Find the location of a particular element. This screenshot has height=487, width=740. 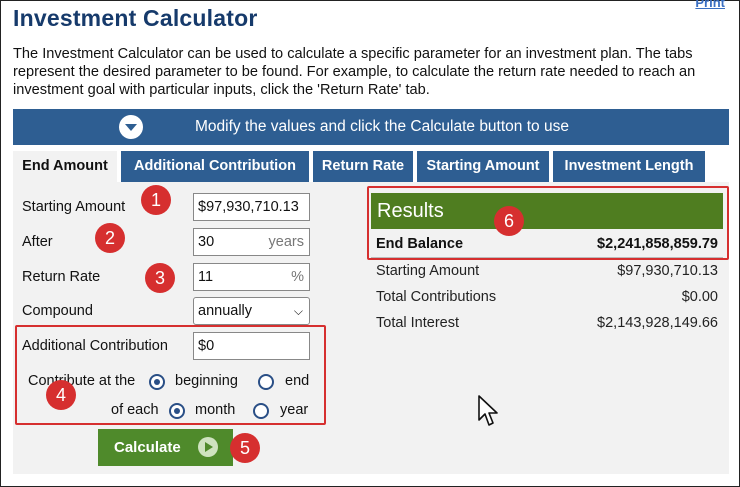

result-row-starting-amount: Starting Amount $97,930,710.13 is located at coordinates (547, 271).